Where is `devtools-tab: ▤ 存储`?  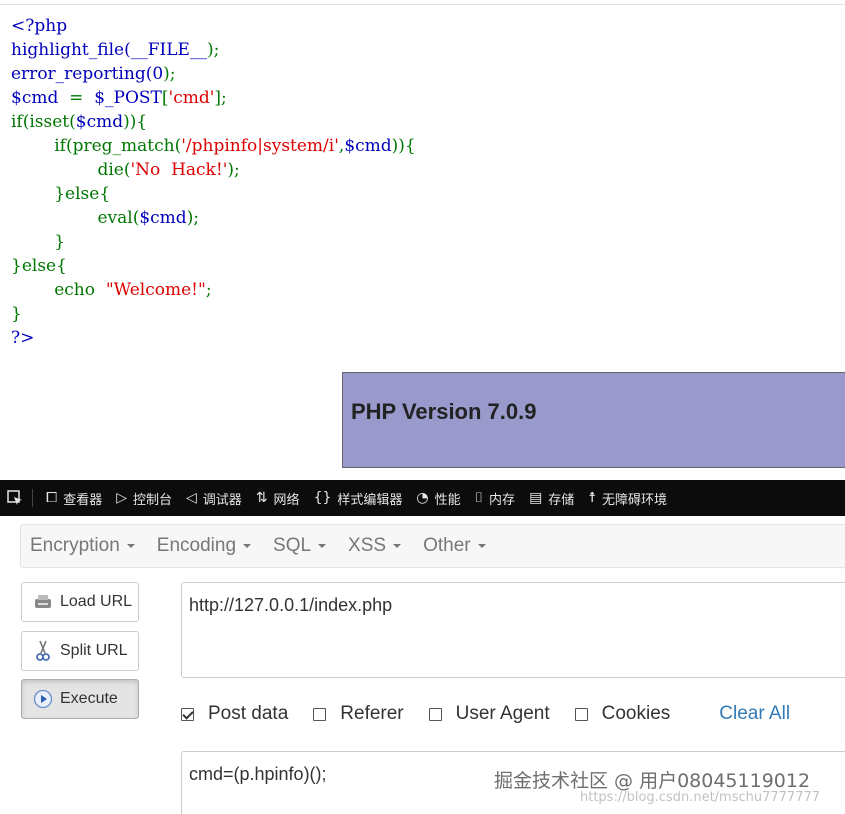
devtools-tab: ▤ 存储 is located at coordinates (551, 498).